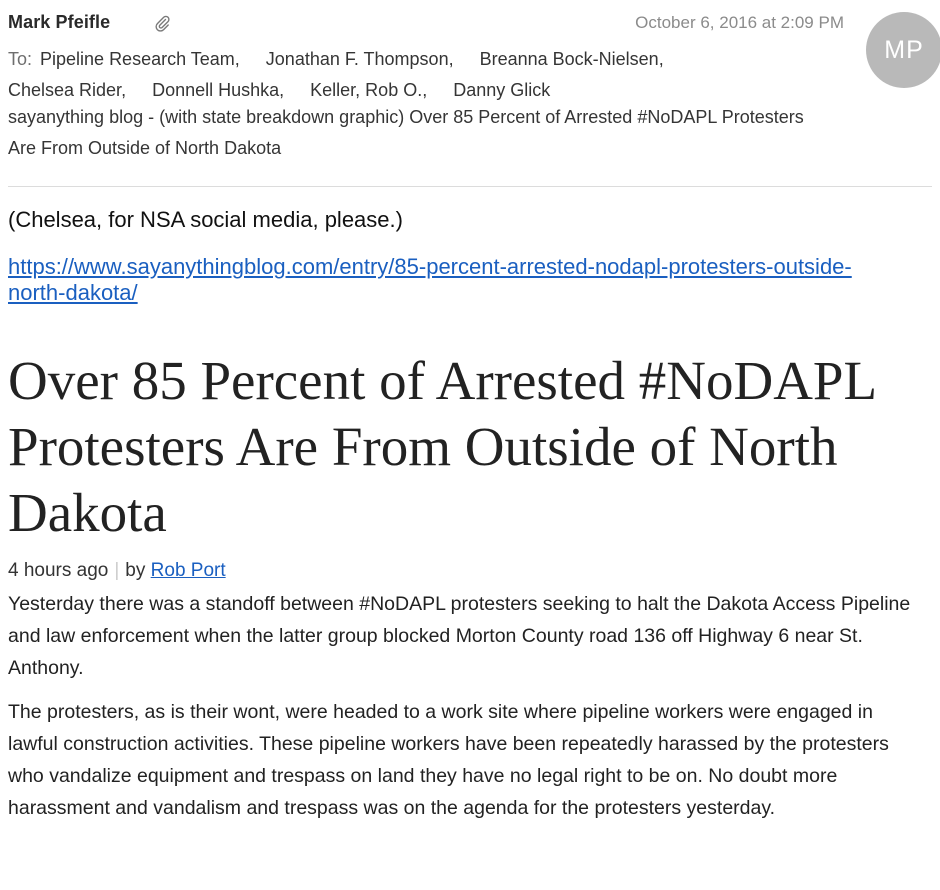 The width and height of the screenshot is (940, 890). What do you see at coordinates (20, 59) in the screenshot?
I see `to-label: To:` at bounding box center [20, 59].